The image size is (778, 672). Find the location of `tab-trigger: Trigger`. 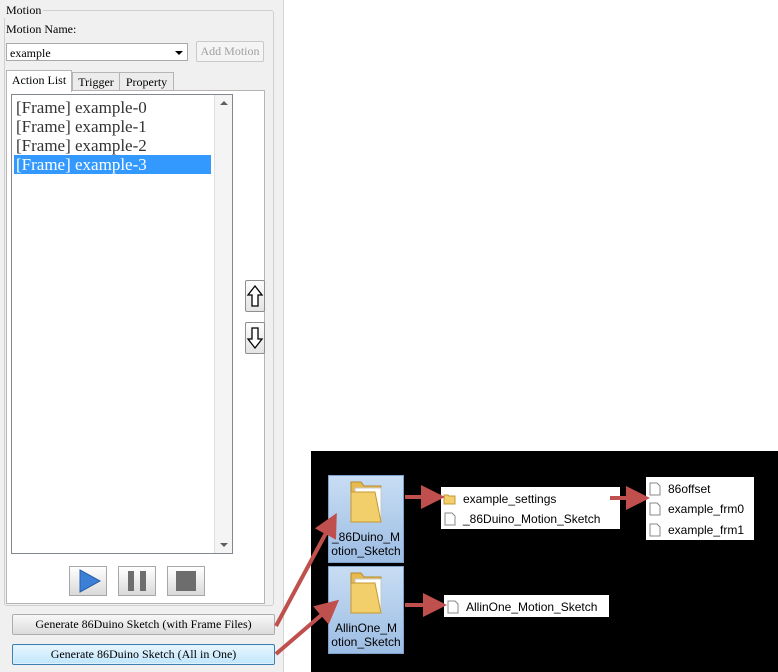

tab-trigger: Trigger is located at coordinates (96, 81).